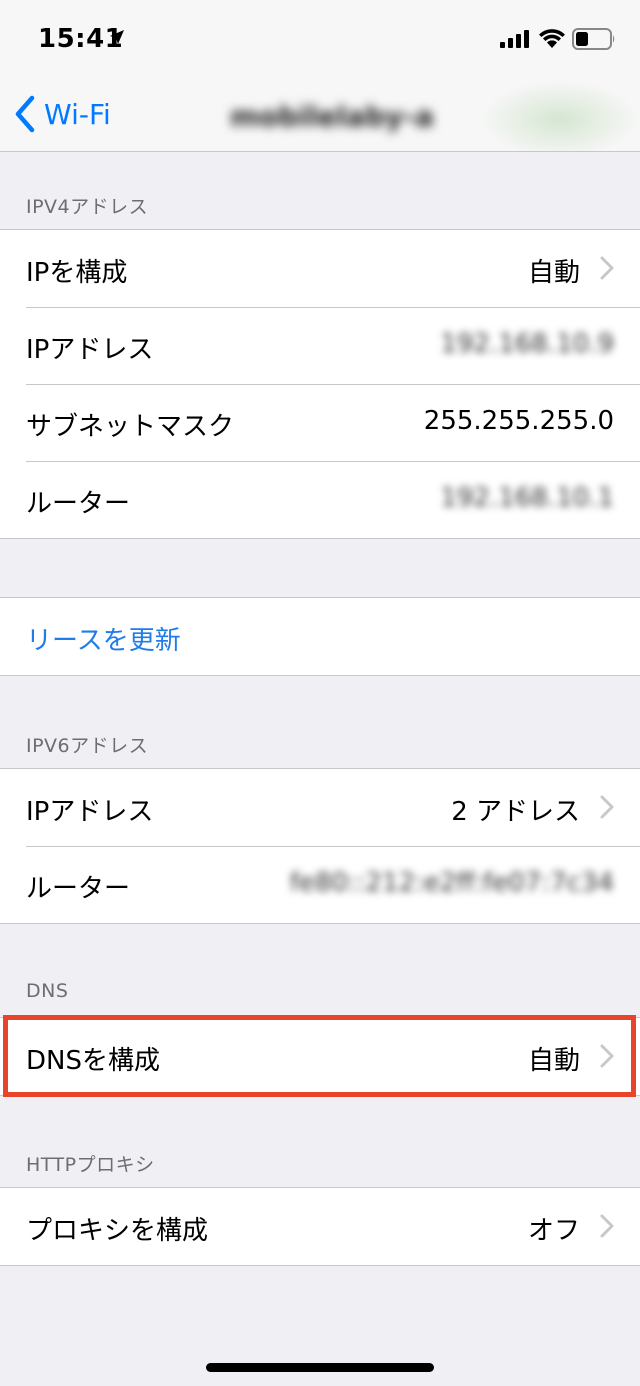 This screenshot has height=1386, width=640. What do you see at coordinates (87, 746) in the screenshot?
I see `ipv6-section-header: IPV6アドレス` at bounding box center [87, 746].